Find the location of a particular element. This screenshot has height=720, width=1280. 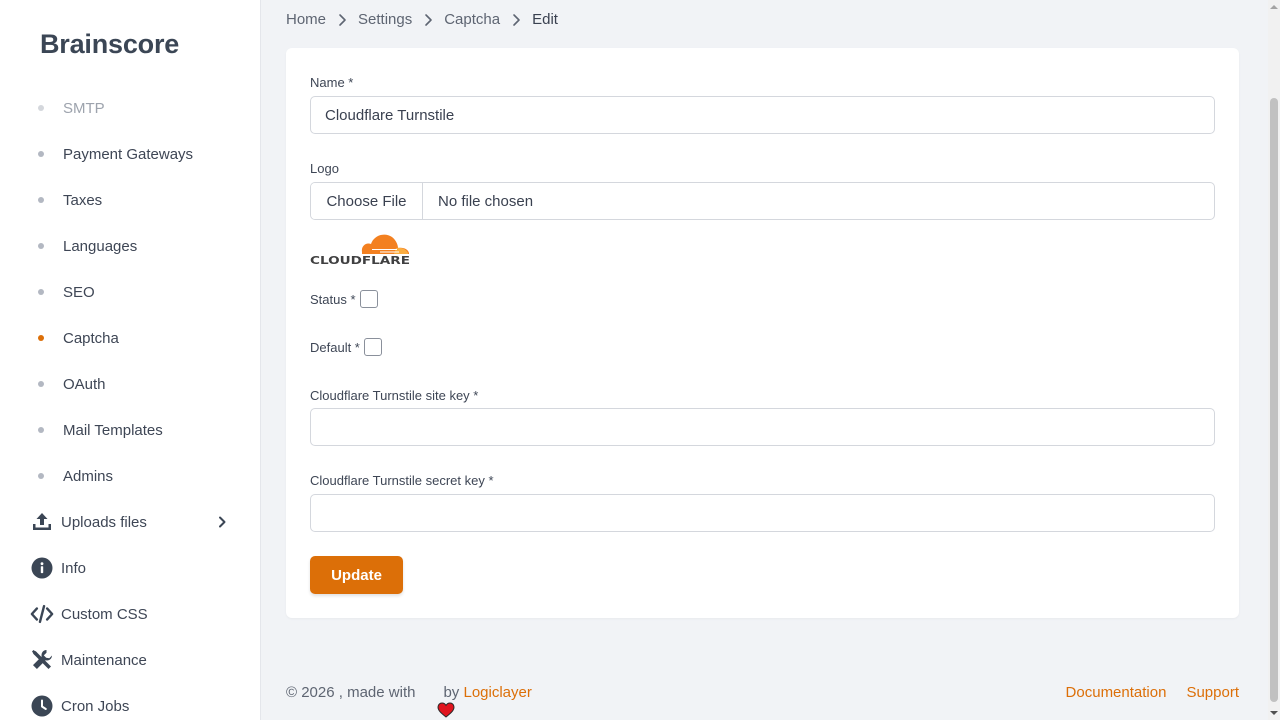

status-field: Status * is located at coordinates (344, 299).